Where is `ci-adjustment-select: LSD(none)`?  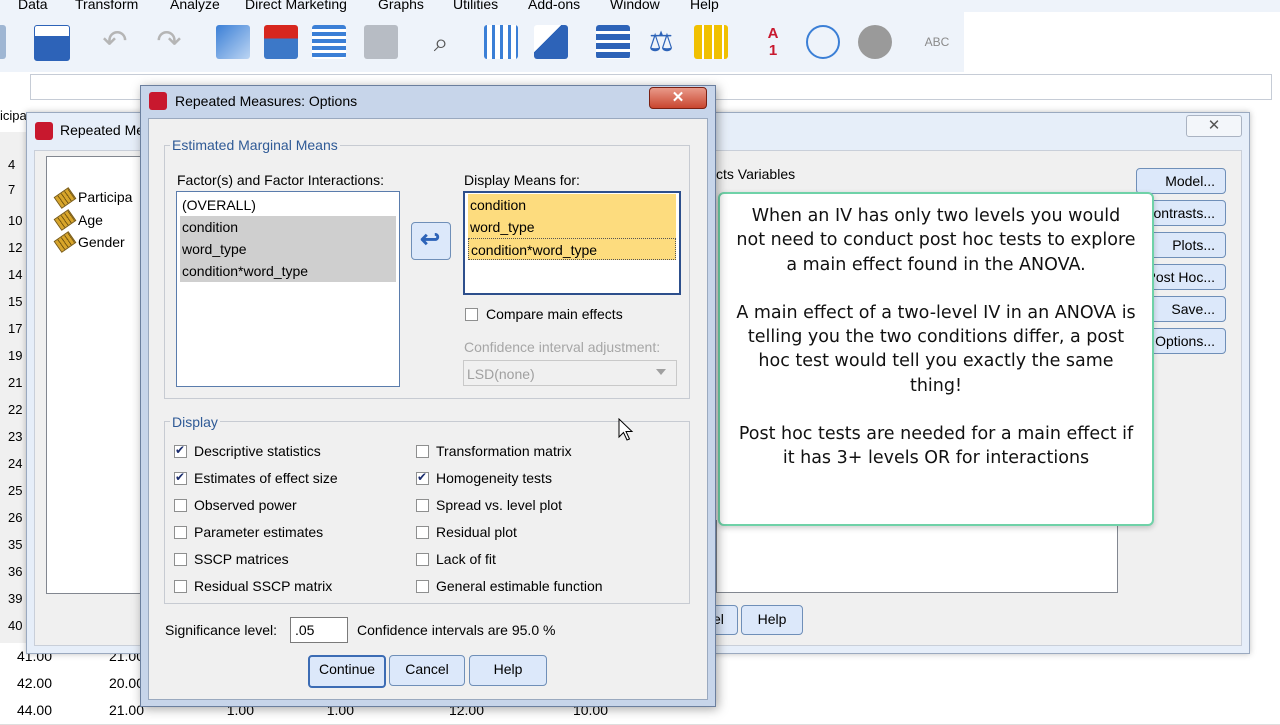
ci-adjustment-select: LSD(none) is located at coordinates (570, 373).